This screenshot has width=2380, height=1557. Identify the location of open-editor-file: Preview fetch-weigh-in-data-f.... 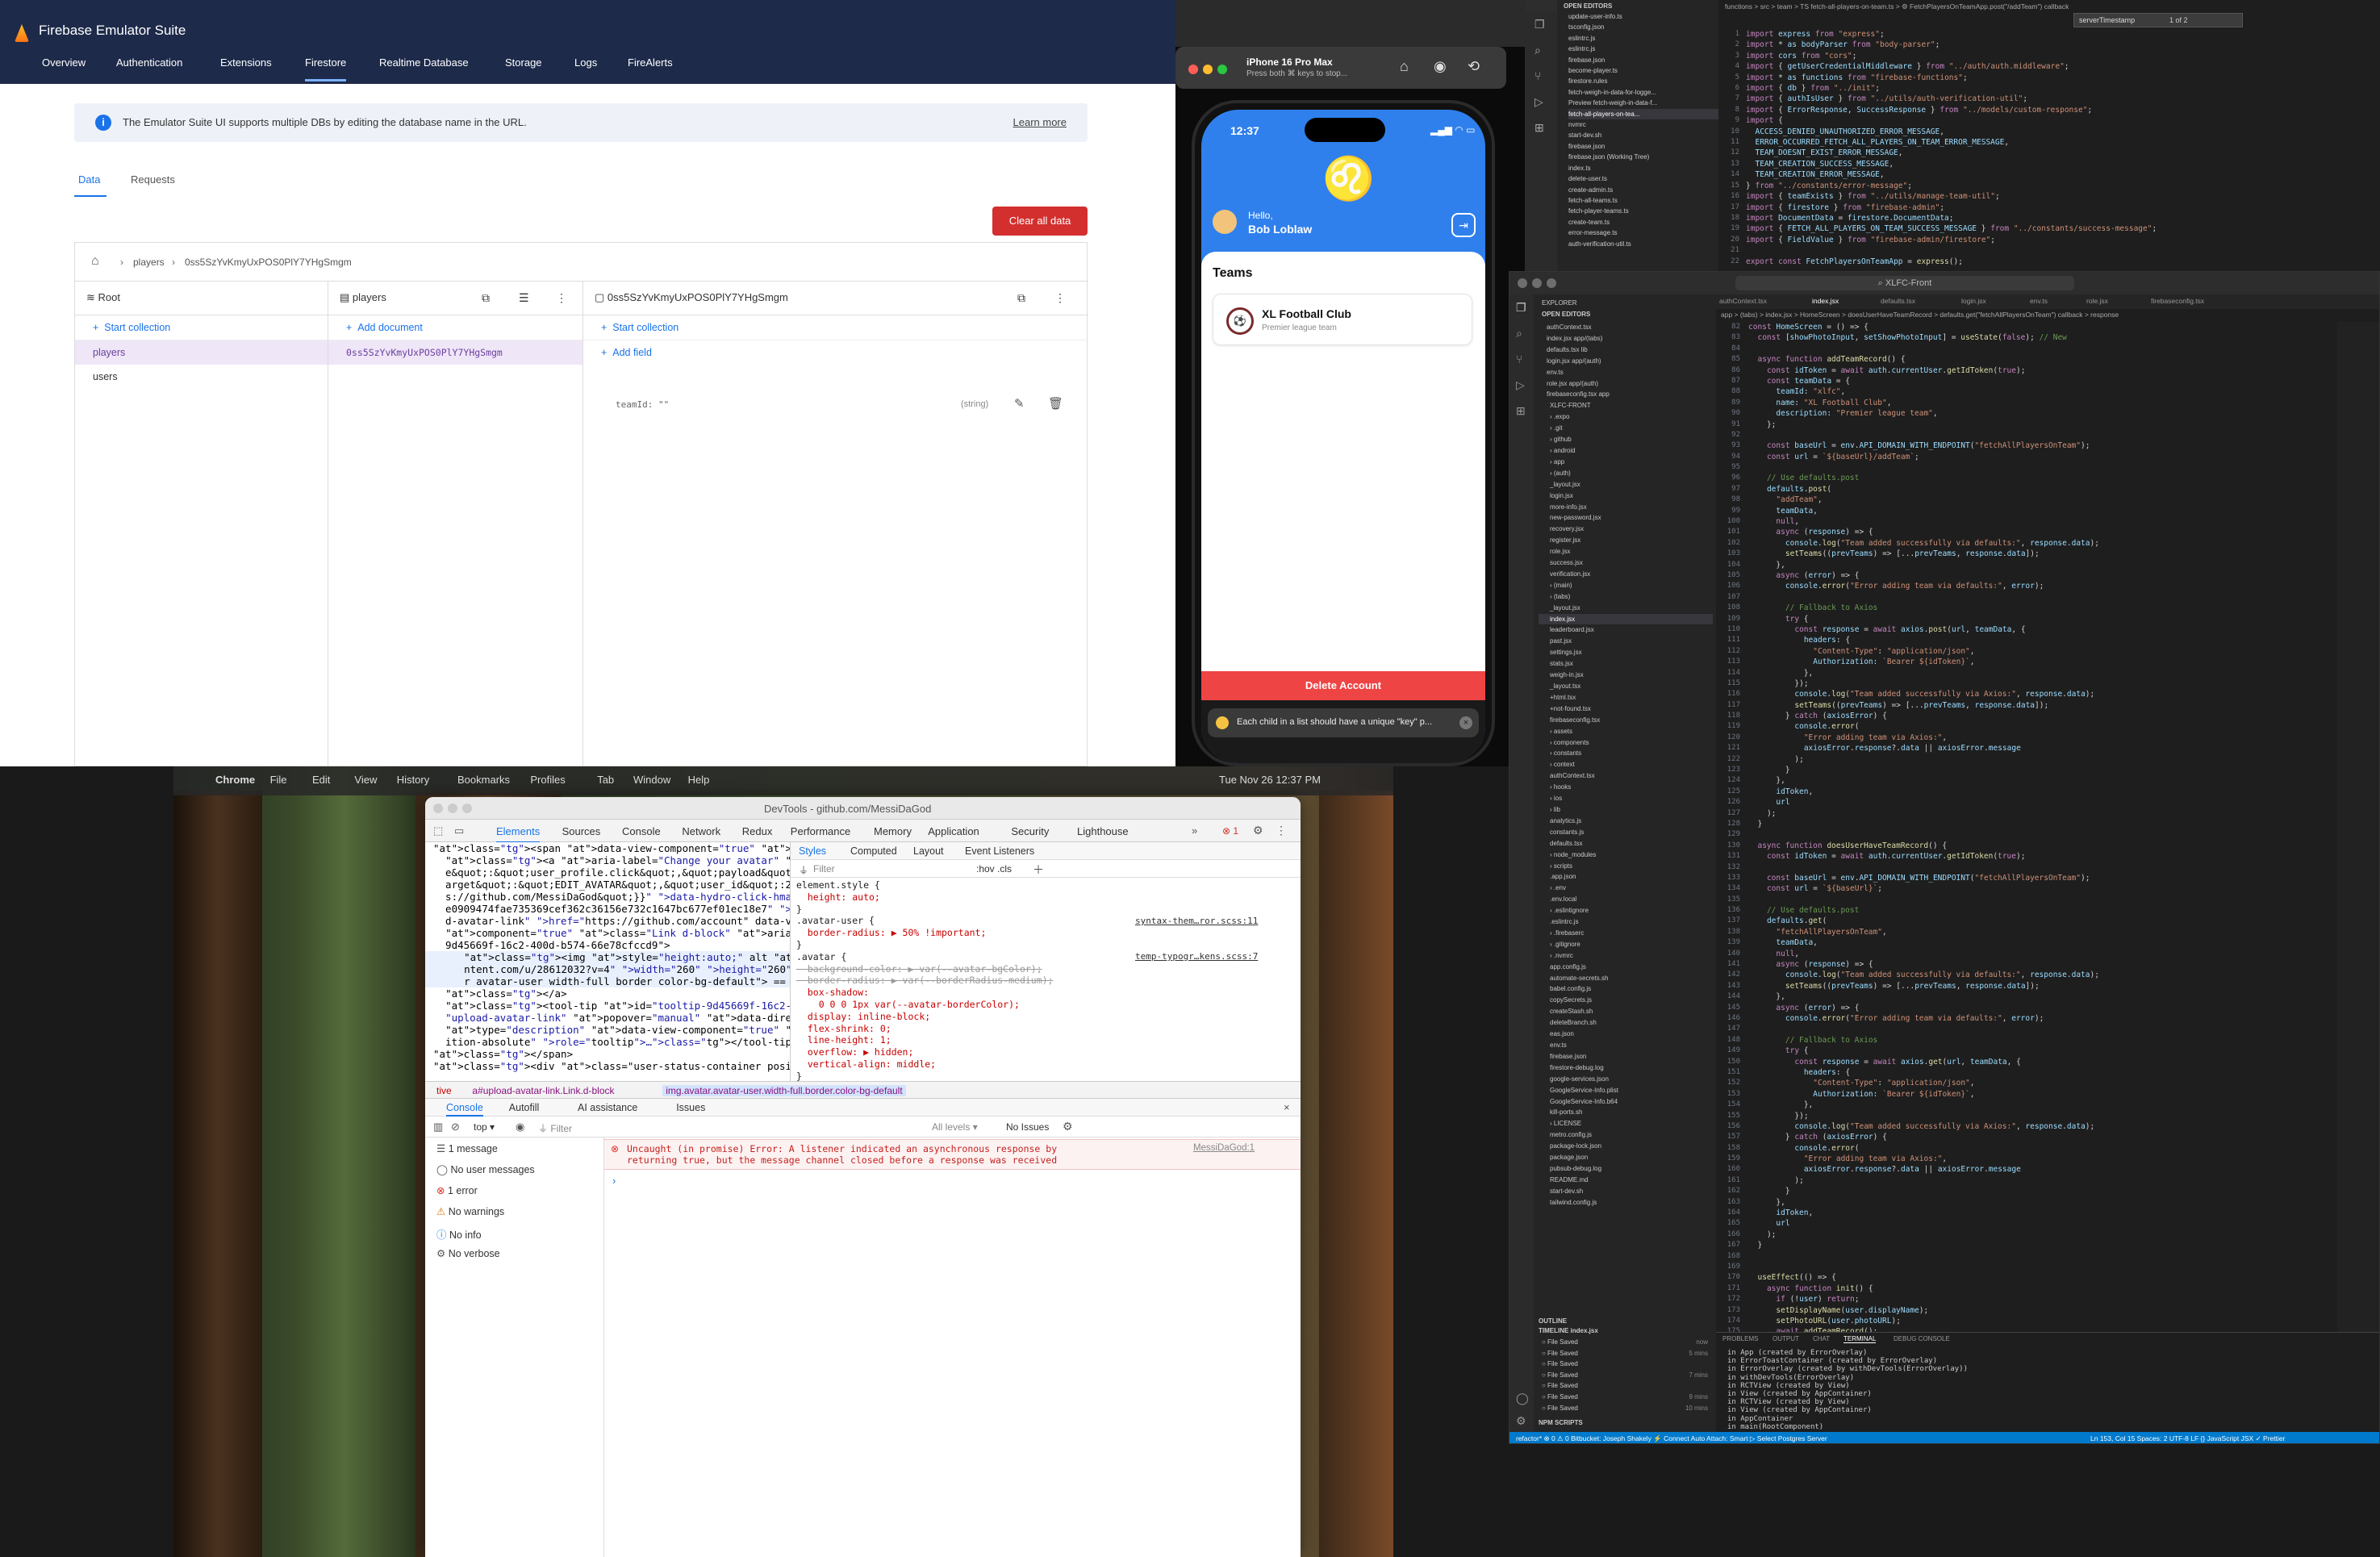
(1643, 103).